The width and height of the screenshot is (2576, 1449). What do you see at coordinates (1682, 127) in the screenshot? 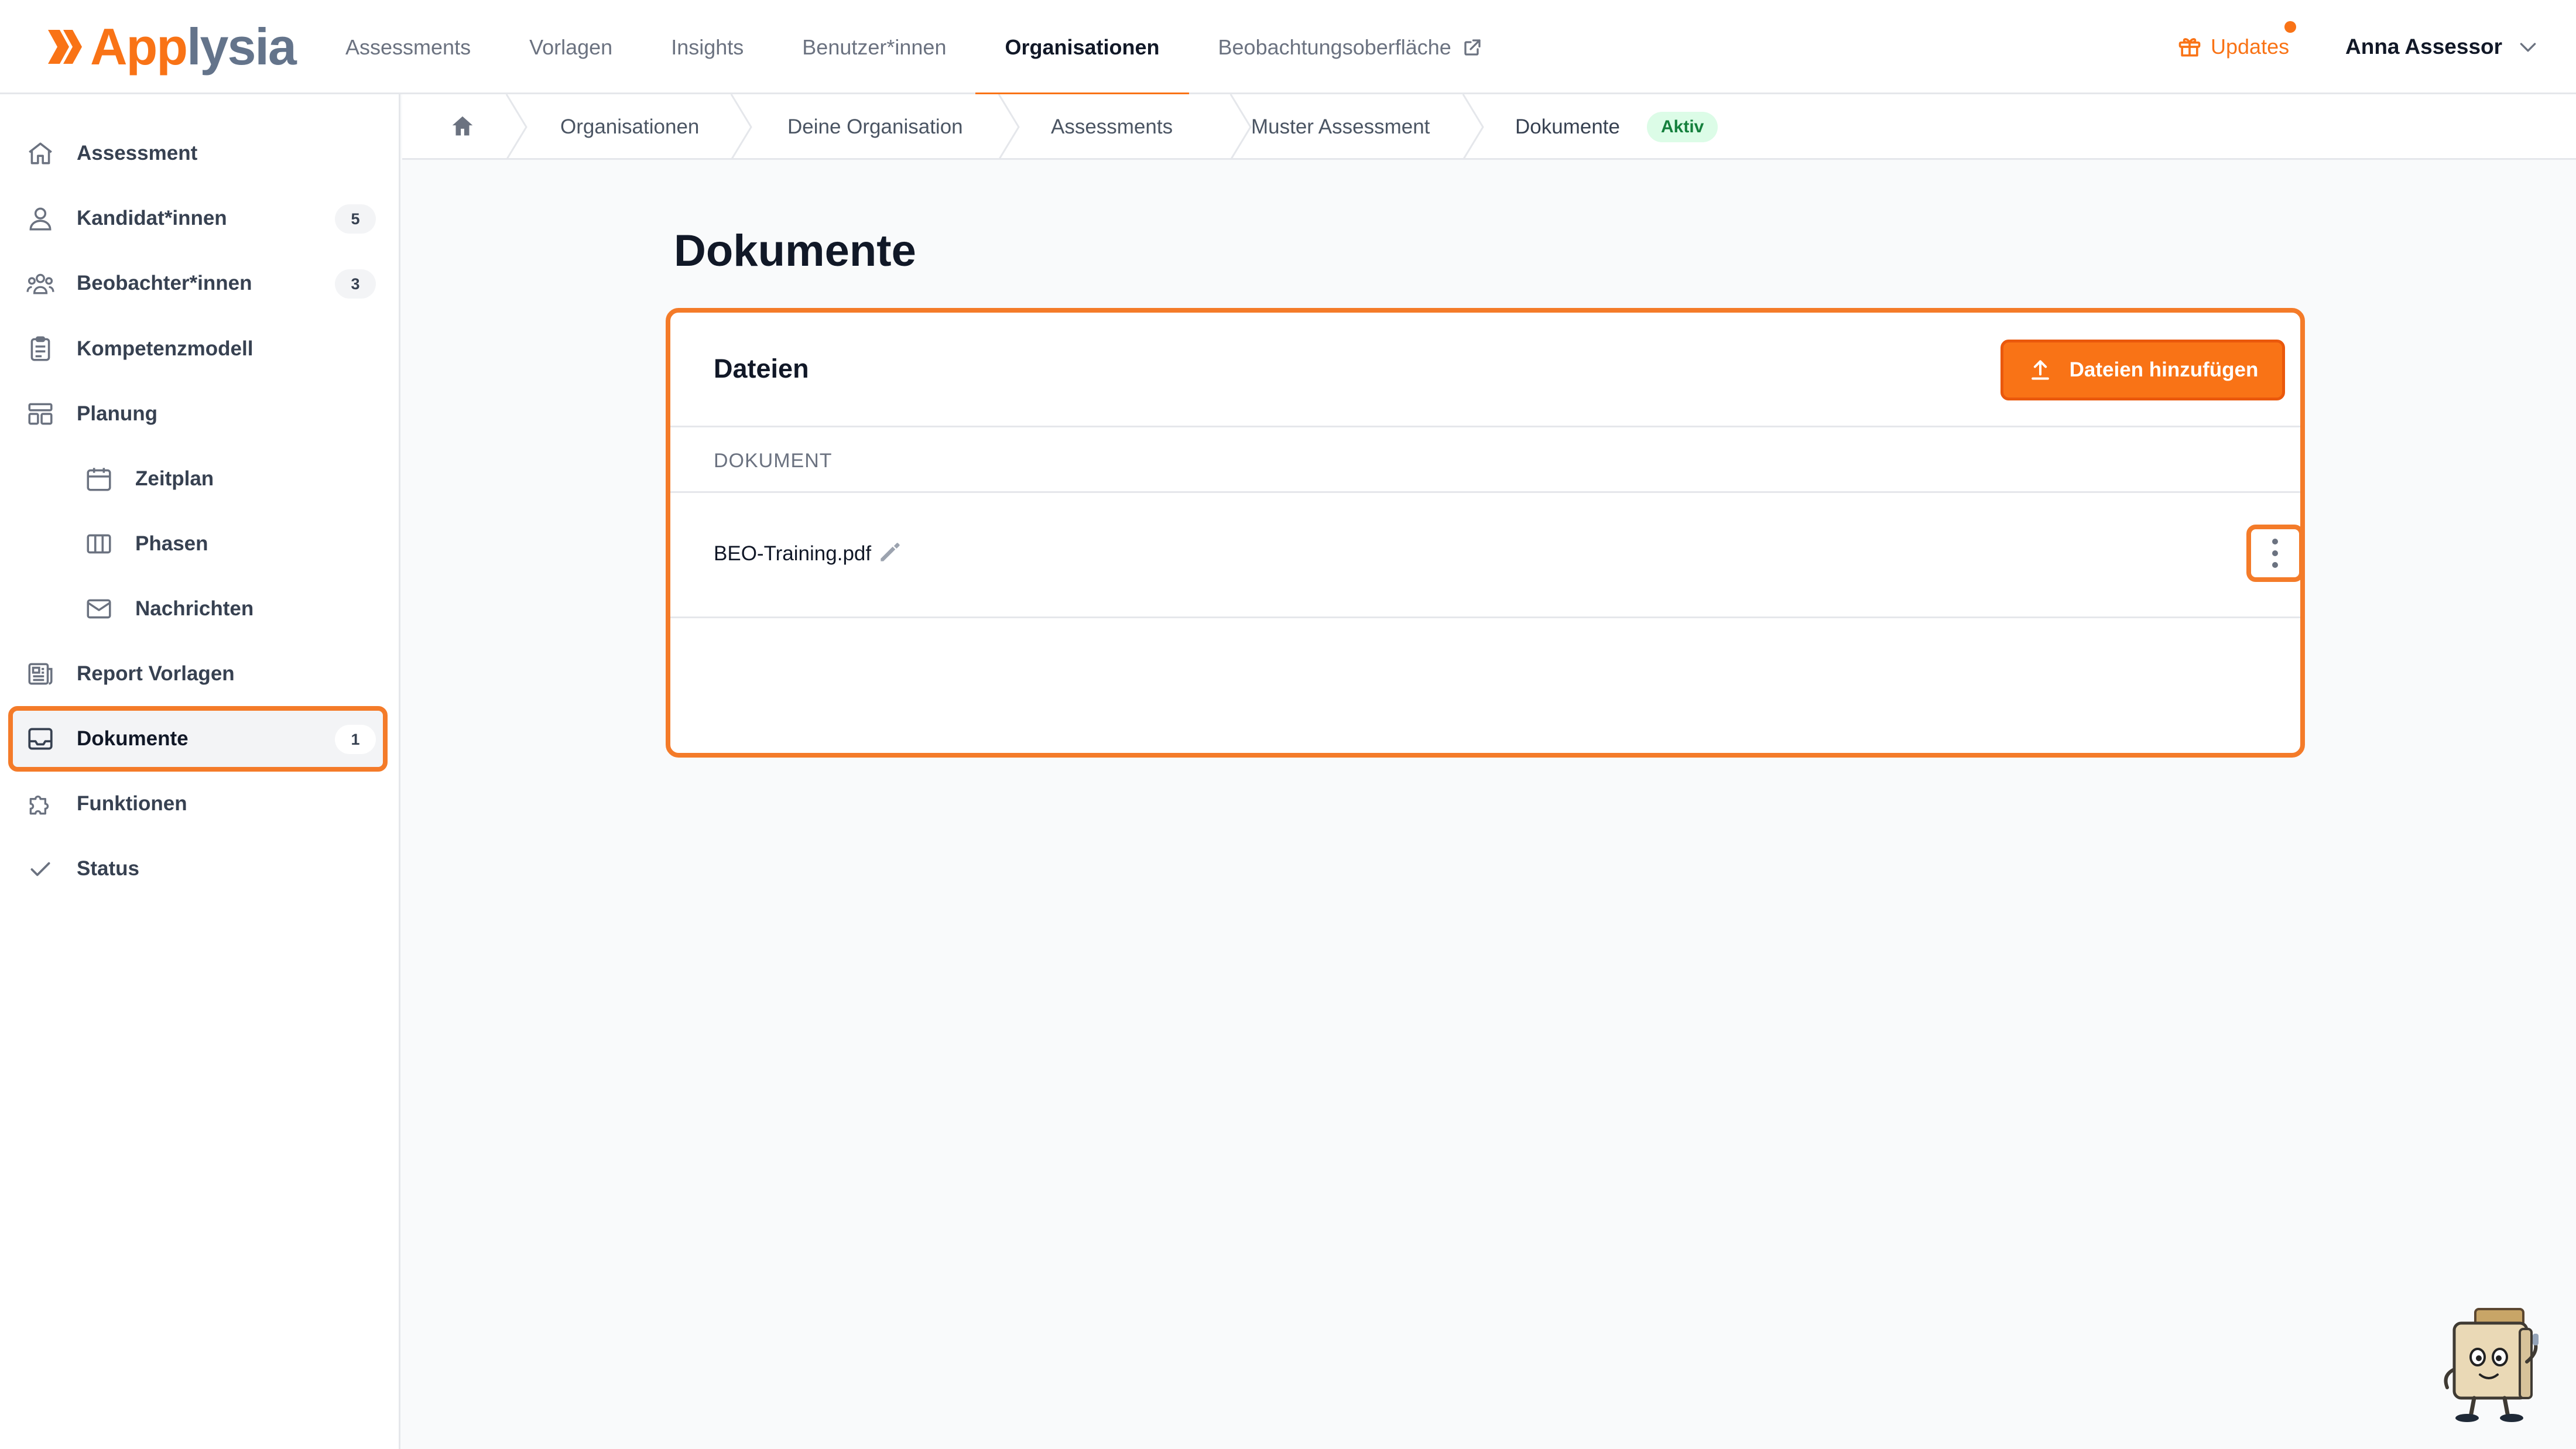
I see `status-badge: Aktiv` at bounding box center [1682, 127].